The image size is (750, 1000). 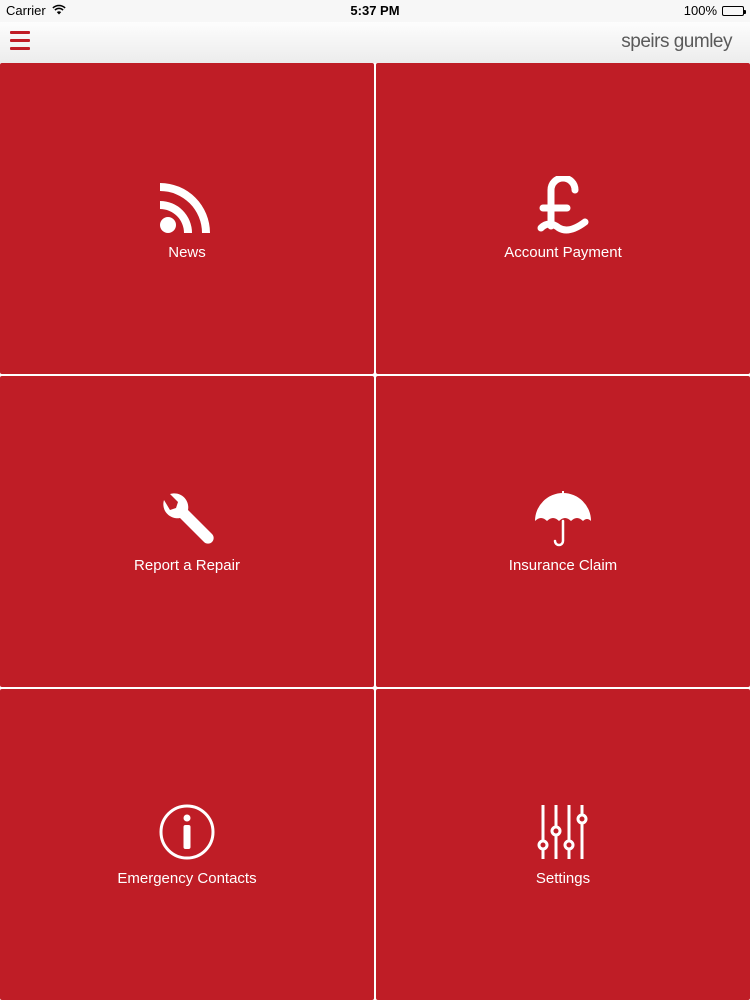 I want to click on sliders-icon, so click(x=563, y=832).